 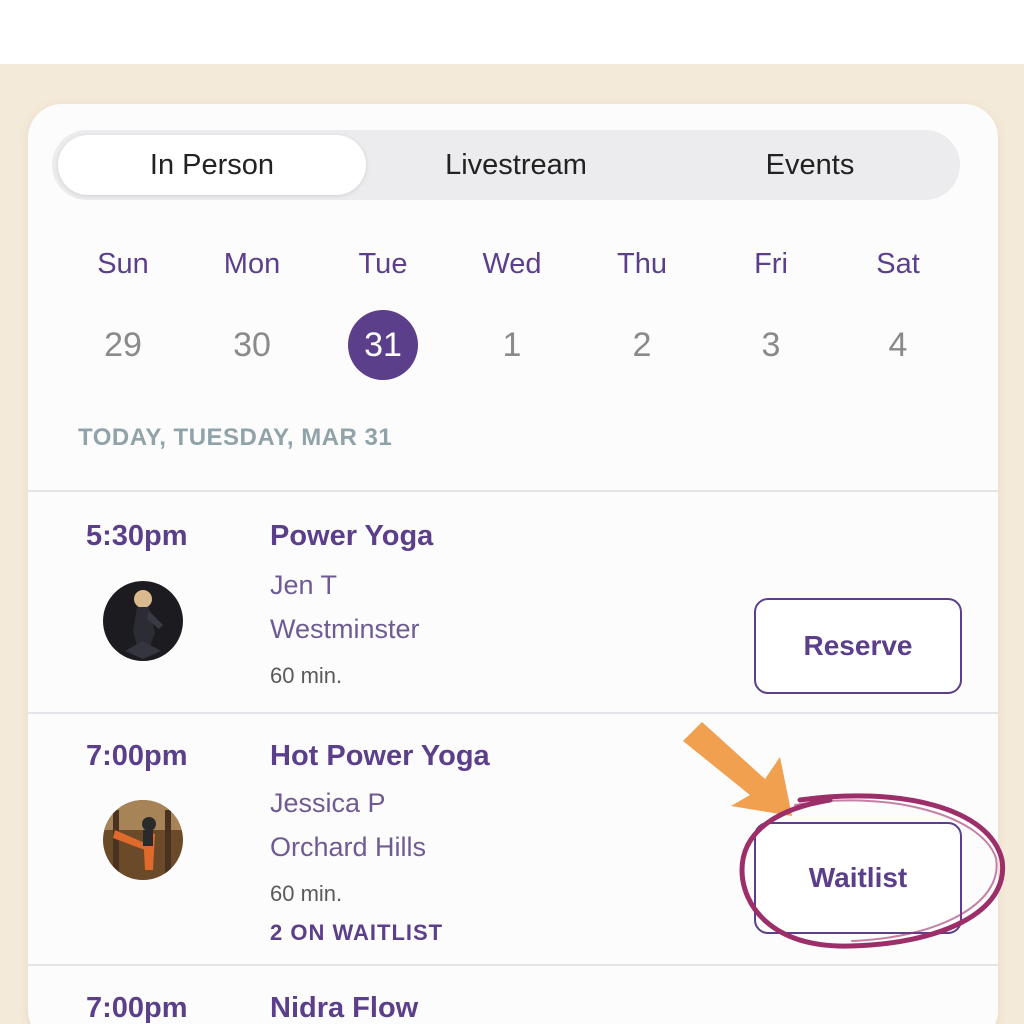 I want to click on day-name: Mon, so click(x=252, y=264).